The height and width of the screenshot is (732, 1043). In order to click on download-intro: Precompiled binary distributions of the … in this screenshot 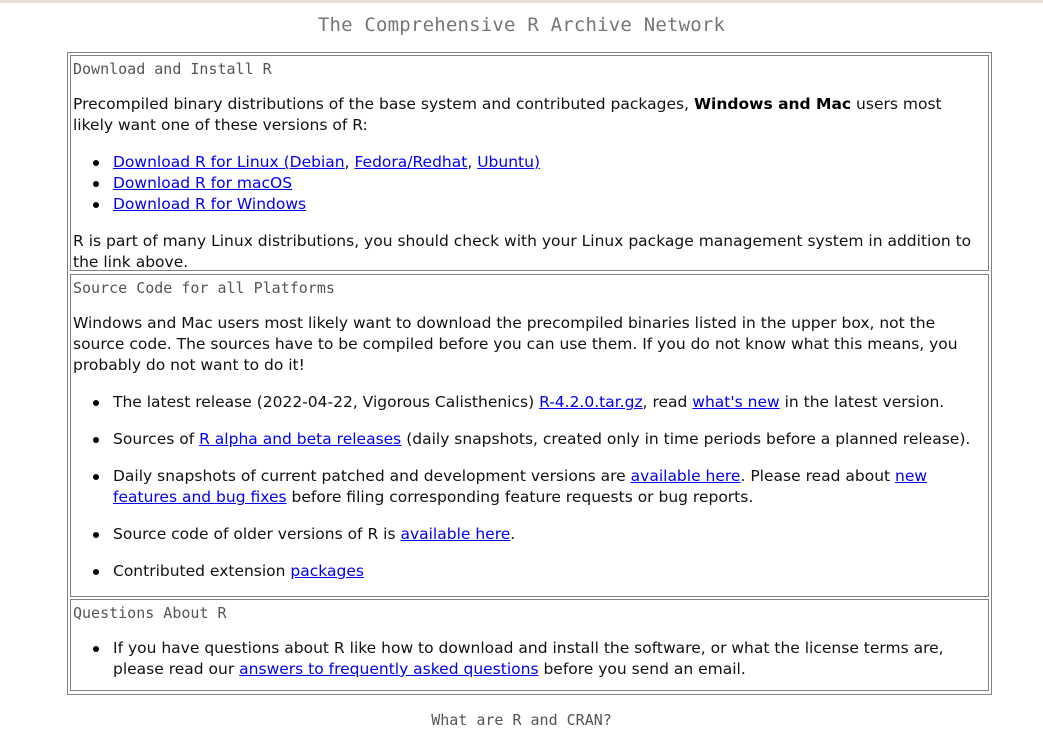, I will do `click(507, 114)`.